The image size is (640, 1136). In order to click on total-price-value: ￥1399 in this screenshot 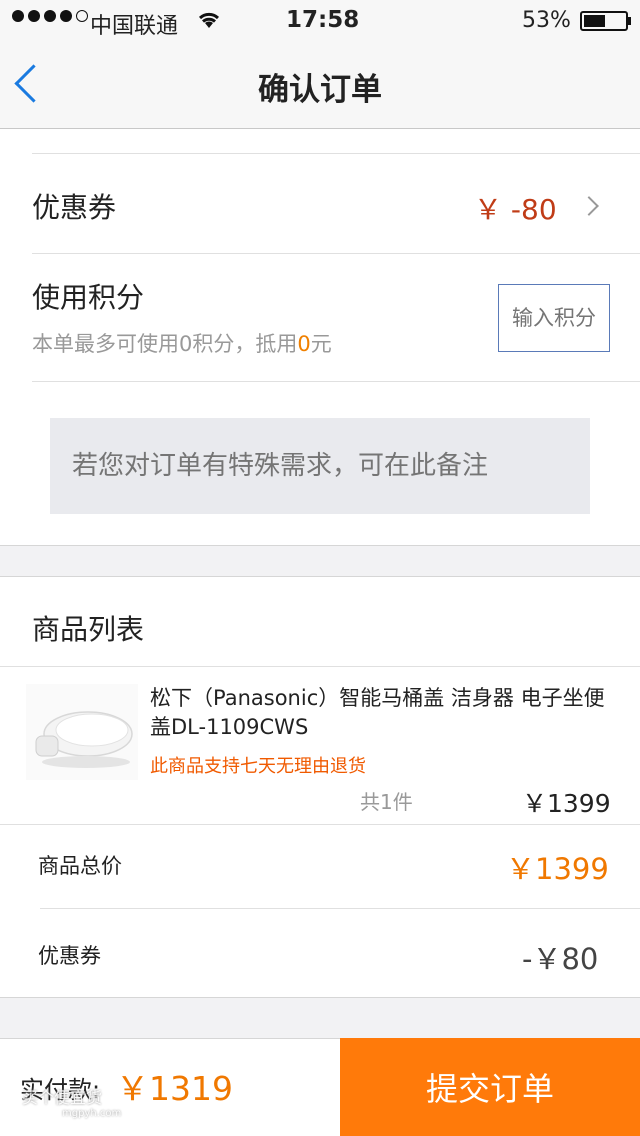, I will do `click(557, 869)`.